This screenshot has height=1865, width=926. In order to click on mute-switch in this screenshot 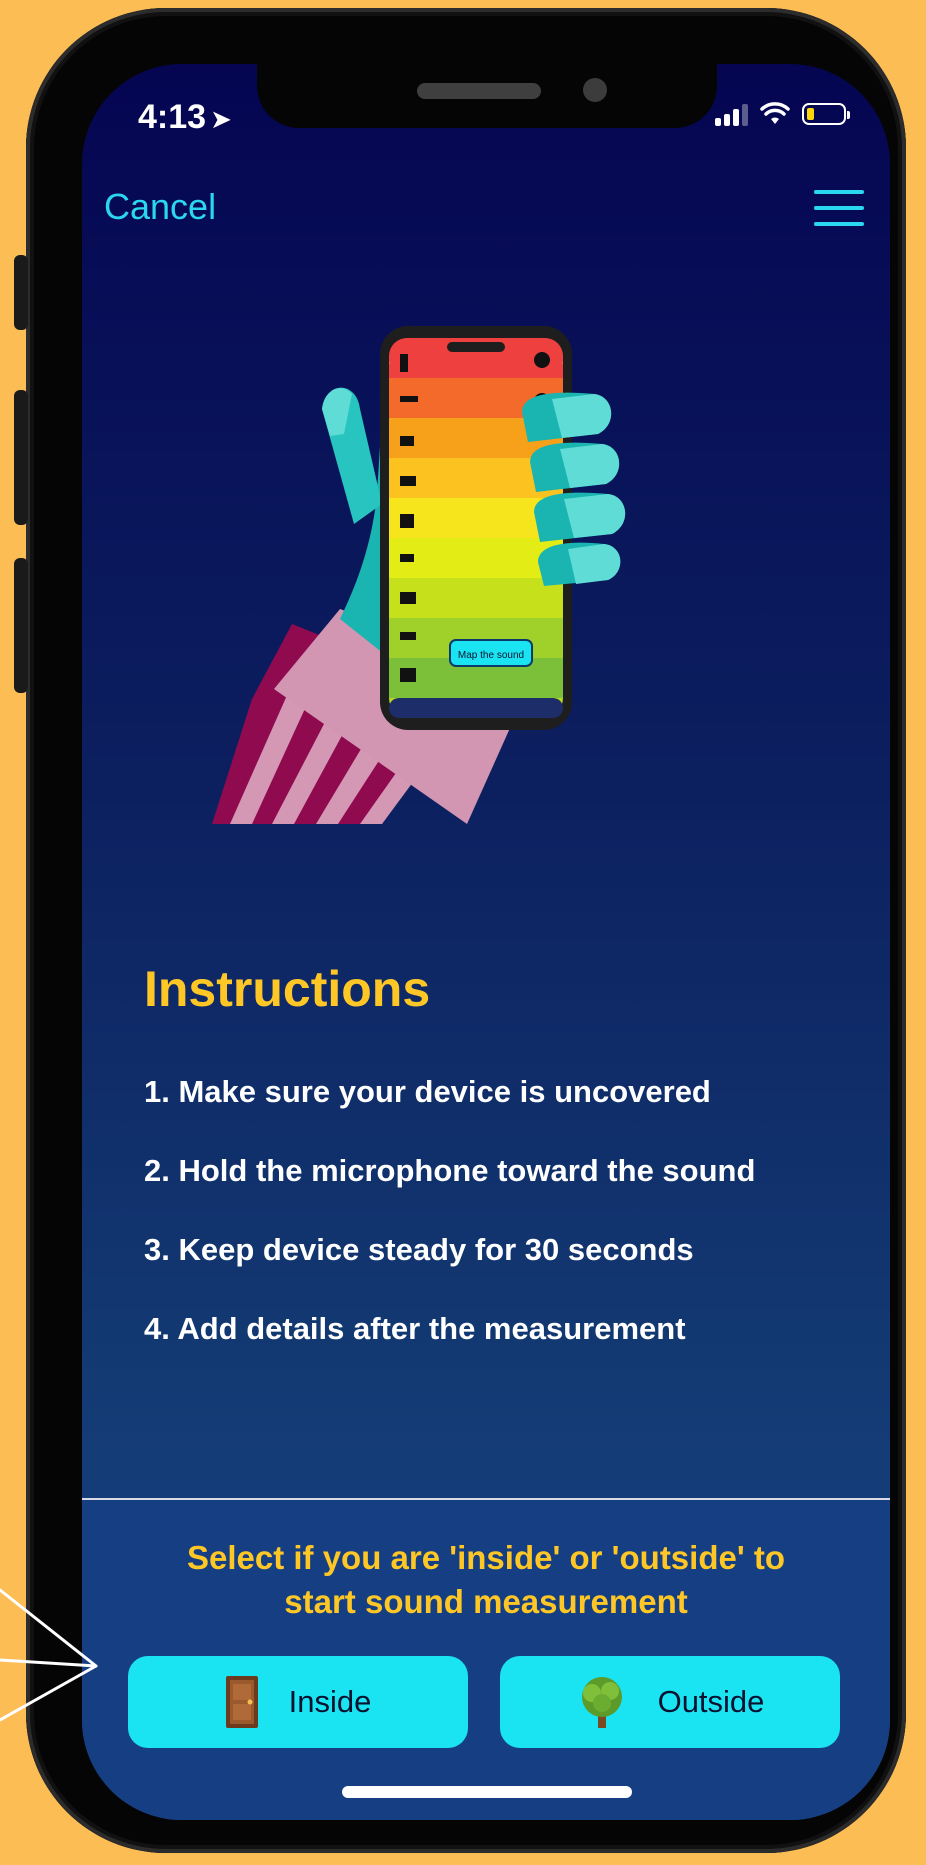, I will do `click(21, 292)`.